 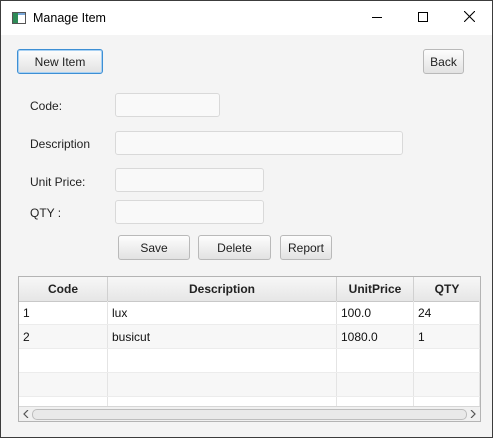 I want to click on maximize-icon, so click(x=423, y=18).